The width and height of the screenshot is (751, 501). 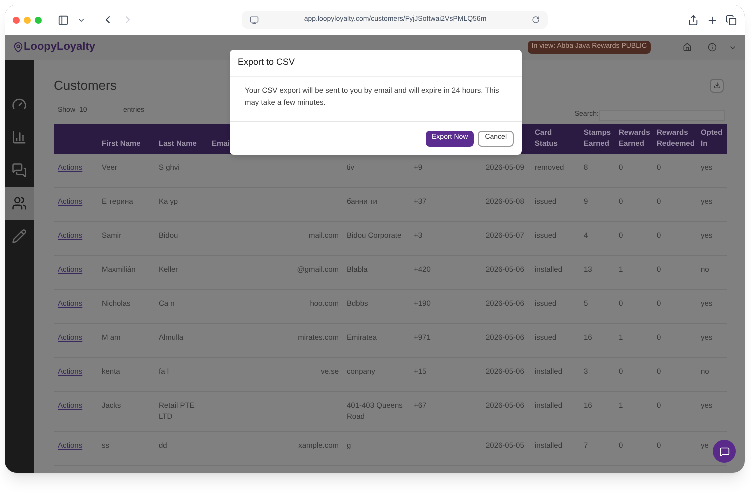 I want to click on home-icon, so click(x=687, y=47).